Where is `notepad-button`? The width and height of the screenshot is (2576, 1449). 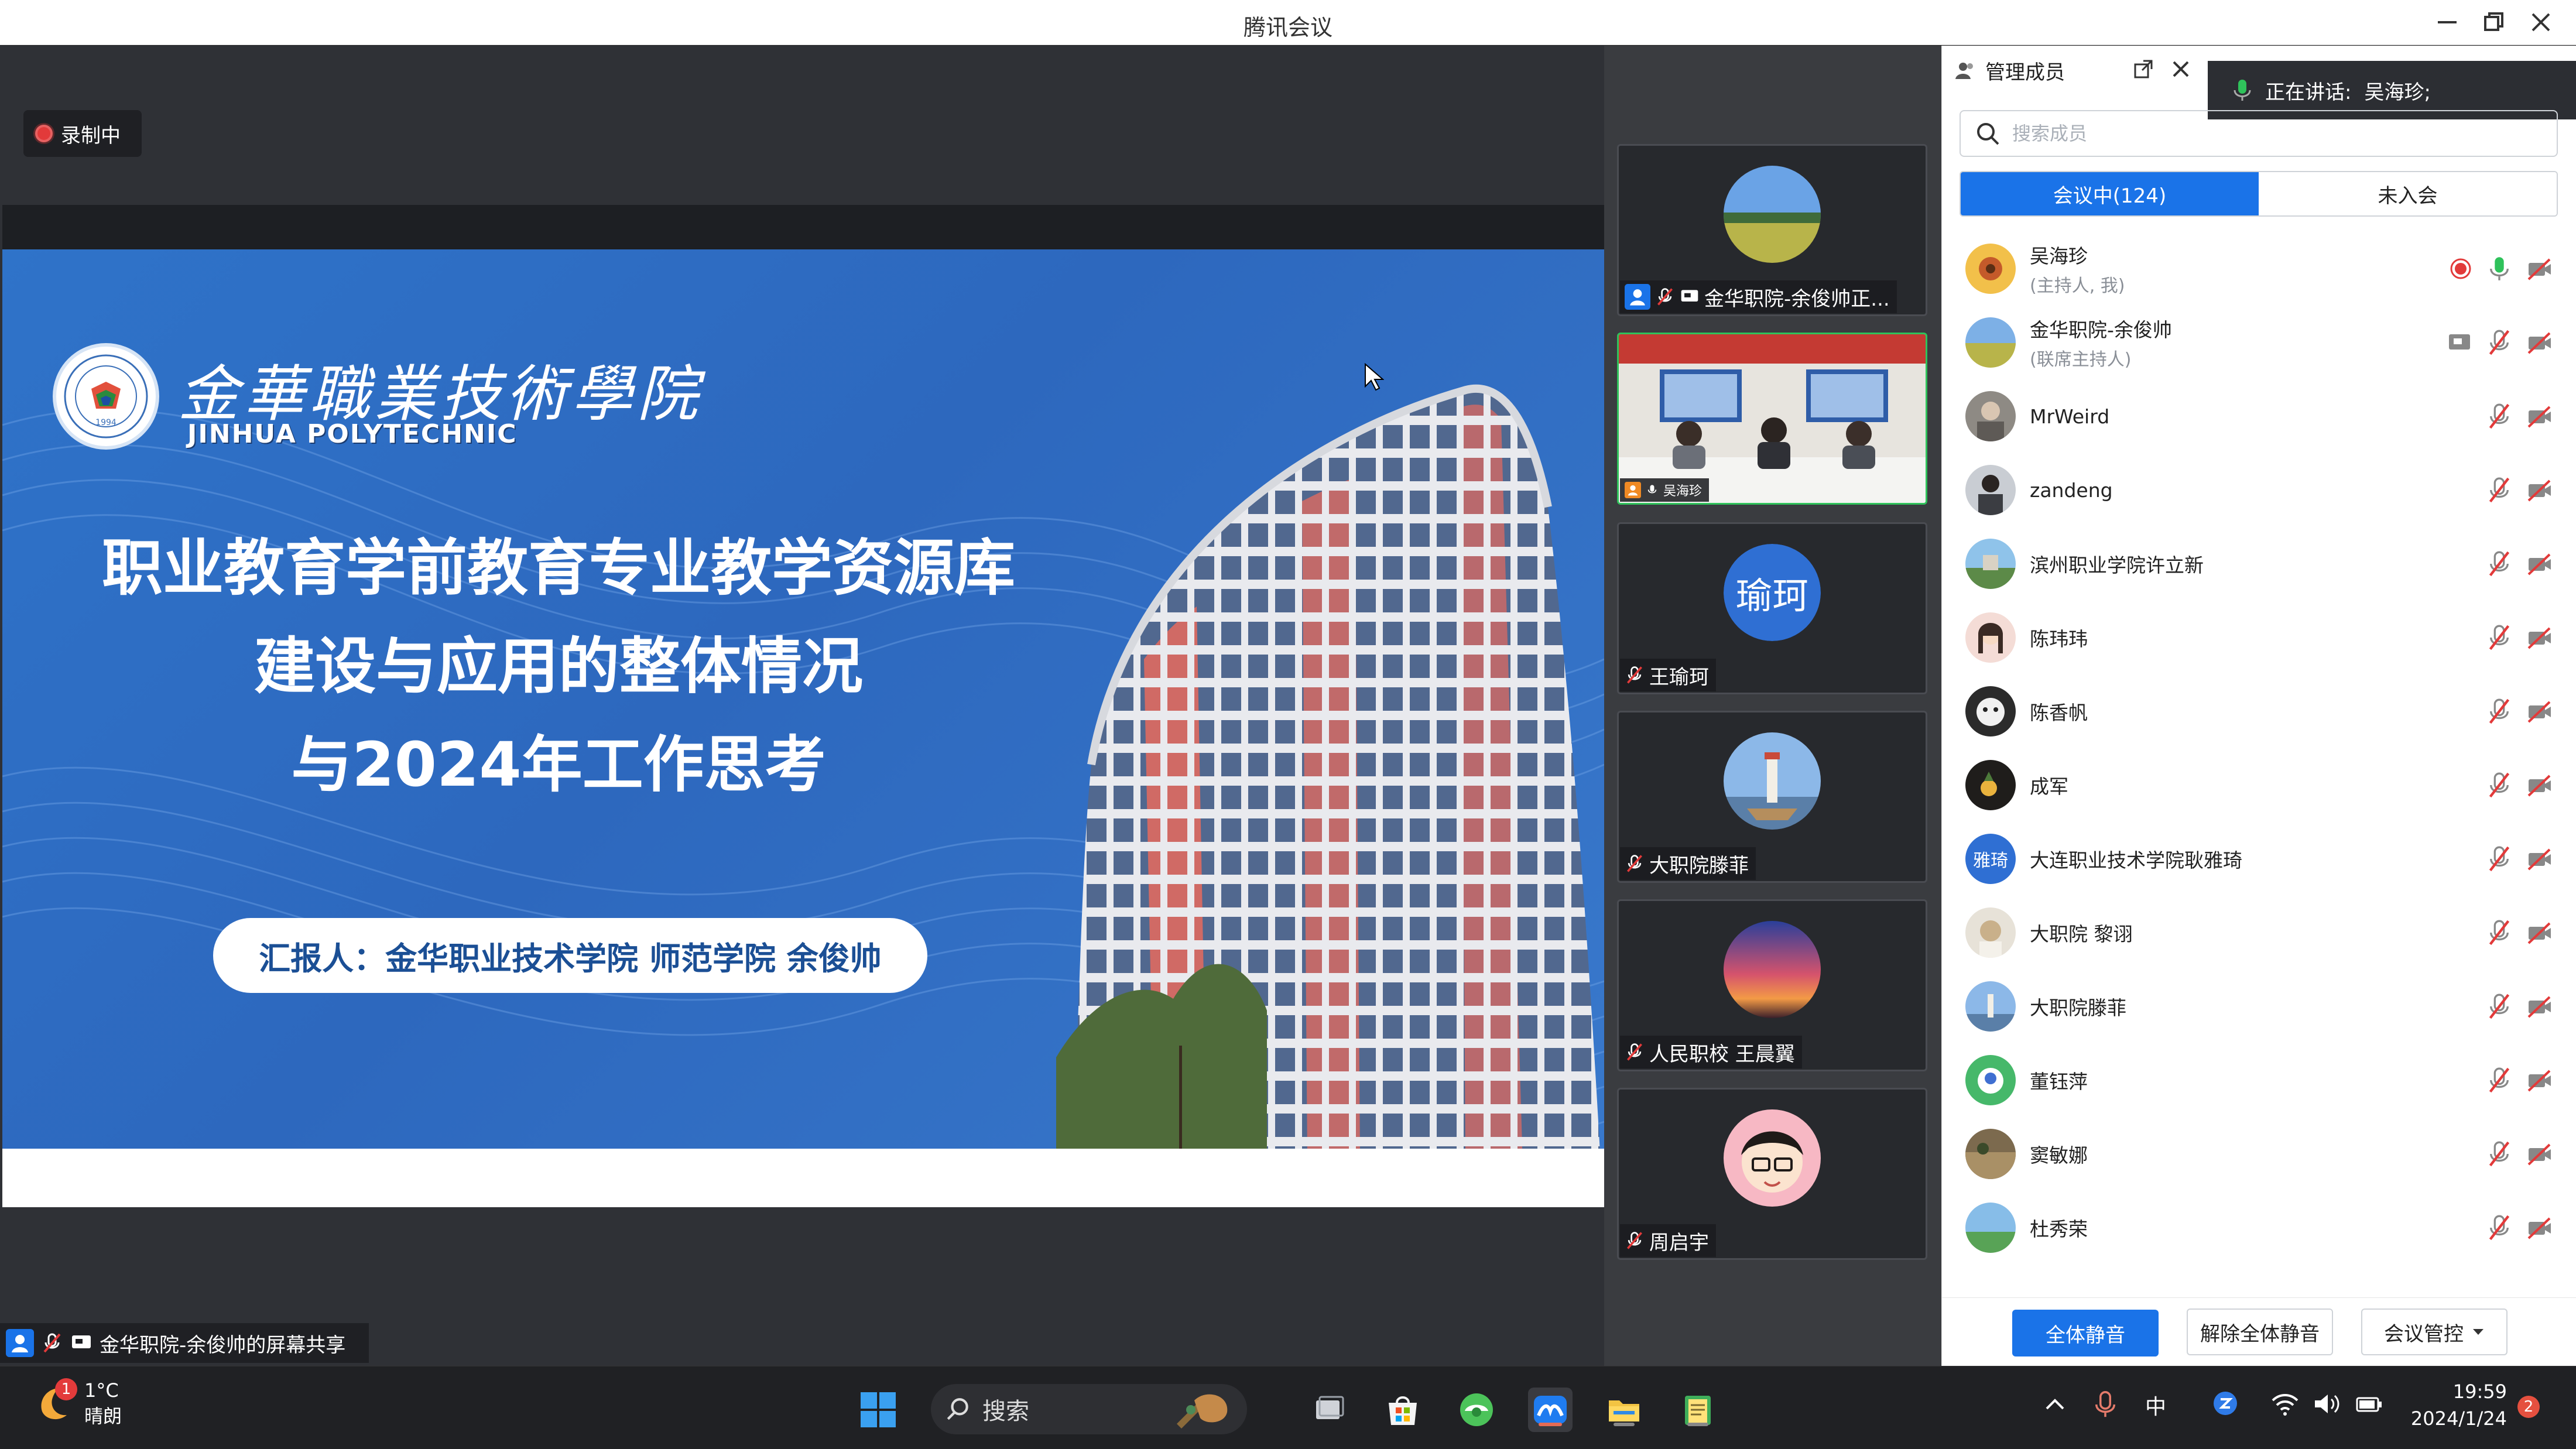 notepad-button is located at coordinates (1698, 1410).